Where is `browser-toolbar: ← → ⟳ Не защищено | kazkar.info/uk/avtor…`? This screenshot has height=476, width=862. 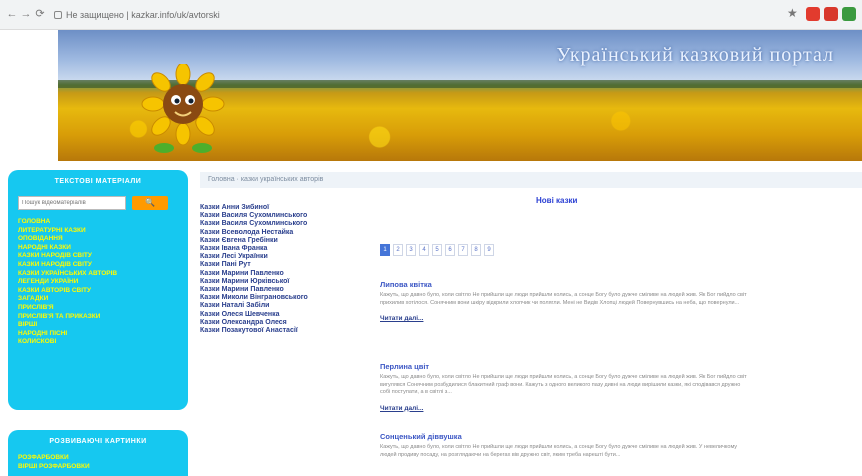
browser-toolbar: ← → ⟳ Не защищено | kazkar.info/uk/avtor… is located at coordinates (431, 15).